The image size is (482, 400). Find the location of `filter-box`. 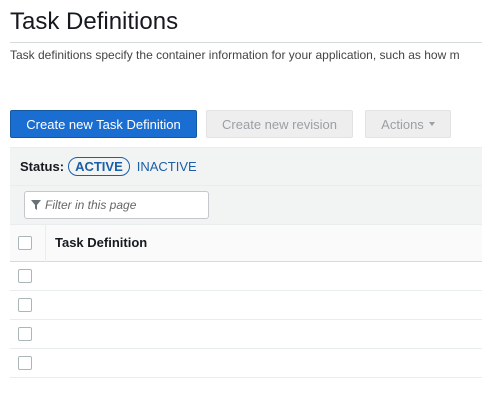

filter-box is located at coordinates (116, 205).